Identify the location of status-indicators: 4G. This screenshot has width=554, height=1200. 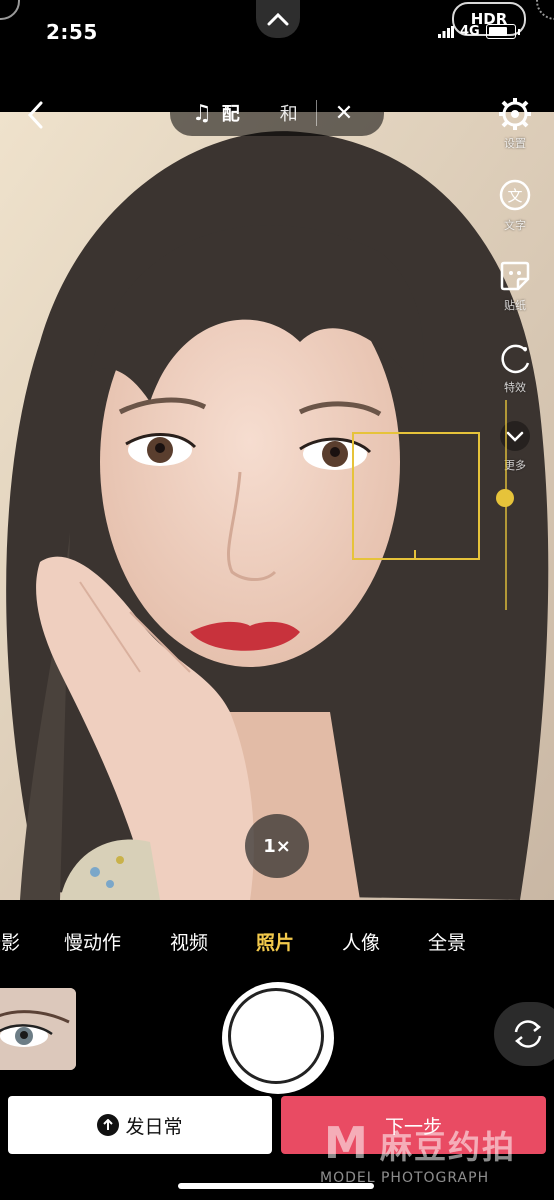
(479, 31).